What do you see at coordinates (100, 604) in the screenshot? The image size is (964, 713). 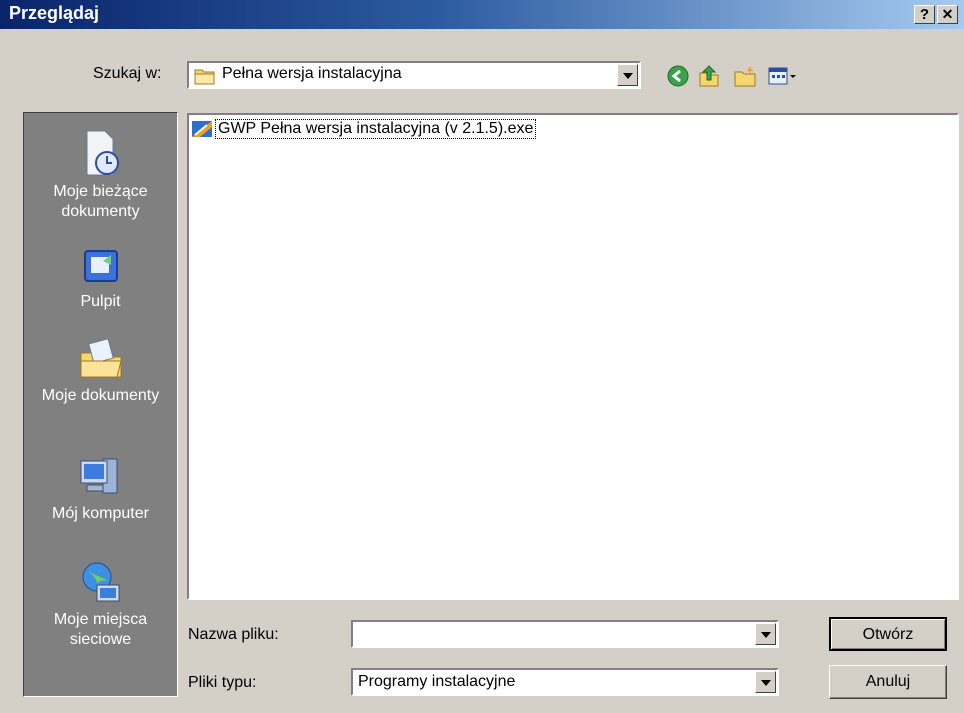 I see `place-network: Moje miejsca sieciowe` at bounding box center [100, 604].